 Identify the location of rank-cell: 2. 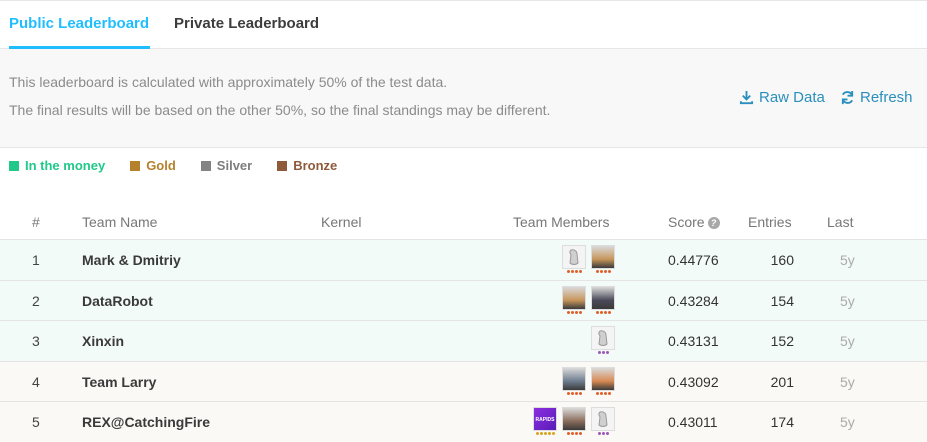
(36, 300).